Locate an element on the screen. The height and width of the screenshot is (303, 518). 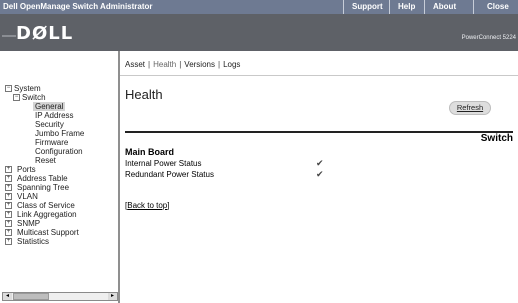
nav-item-multicast-support: Multicast Support is located at coordinates (48, 232).